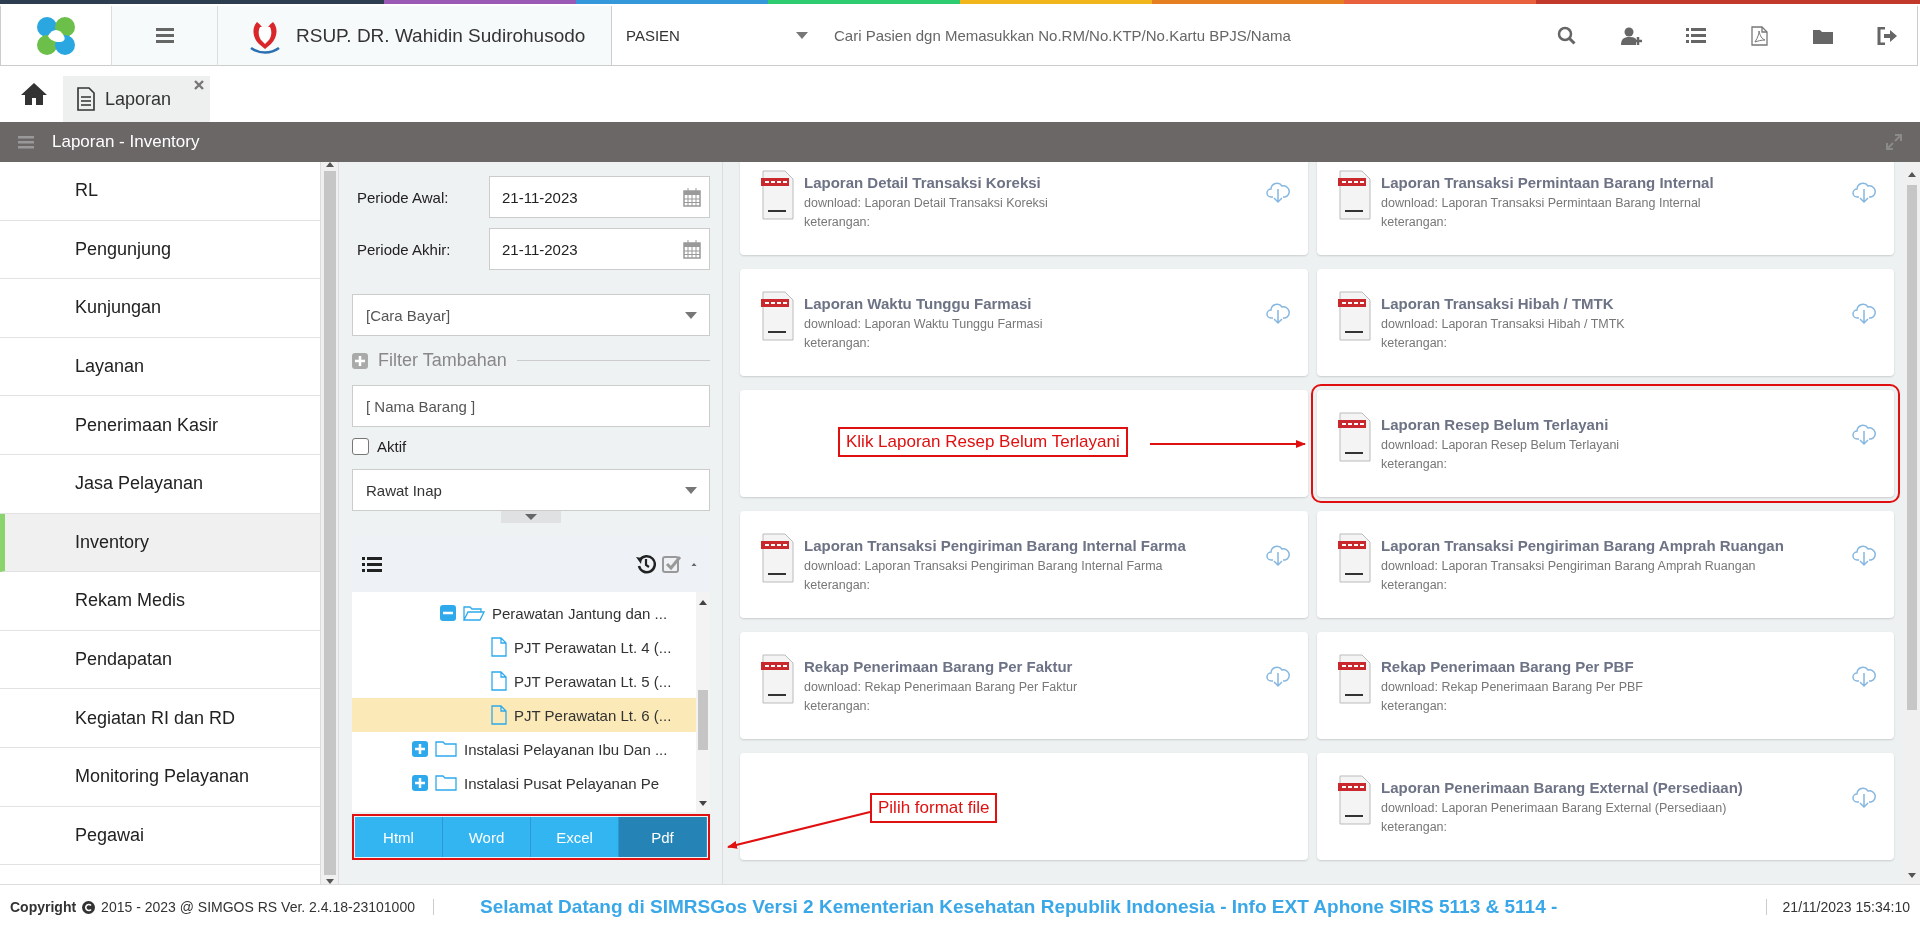  What do you see at coordinates (524, 783) in the screenshot?
I see `tree-node: Instalasi Pusat Pelayanan Pe` at bounding box center [524, 783].